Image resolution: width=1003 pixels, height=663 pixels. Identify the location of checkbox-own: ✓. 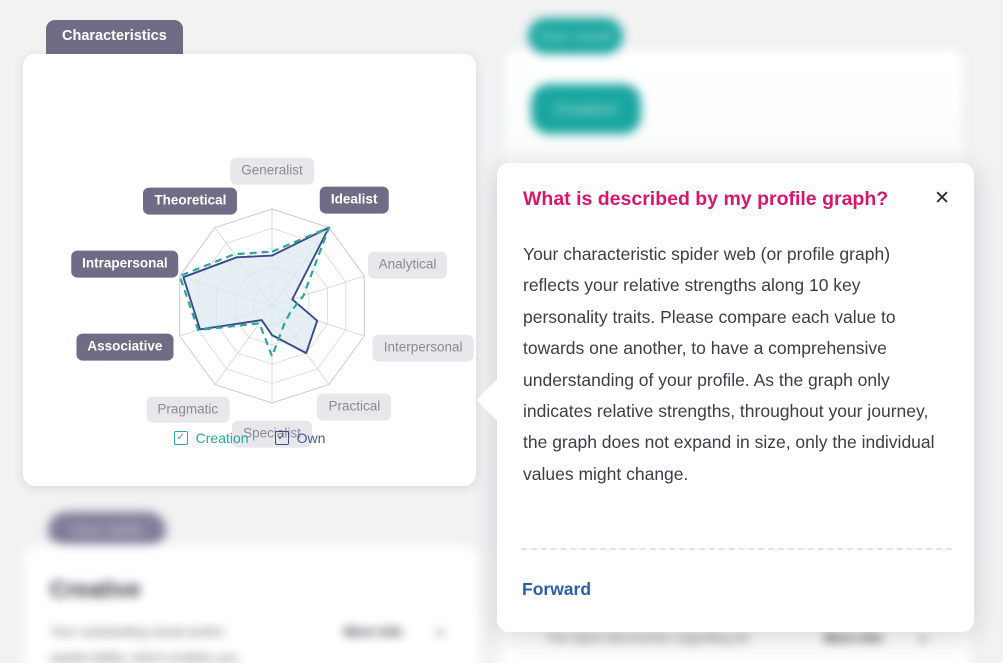
(281, 438).